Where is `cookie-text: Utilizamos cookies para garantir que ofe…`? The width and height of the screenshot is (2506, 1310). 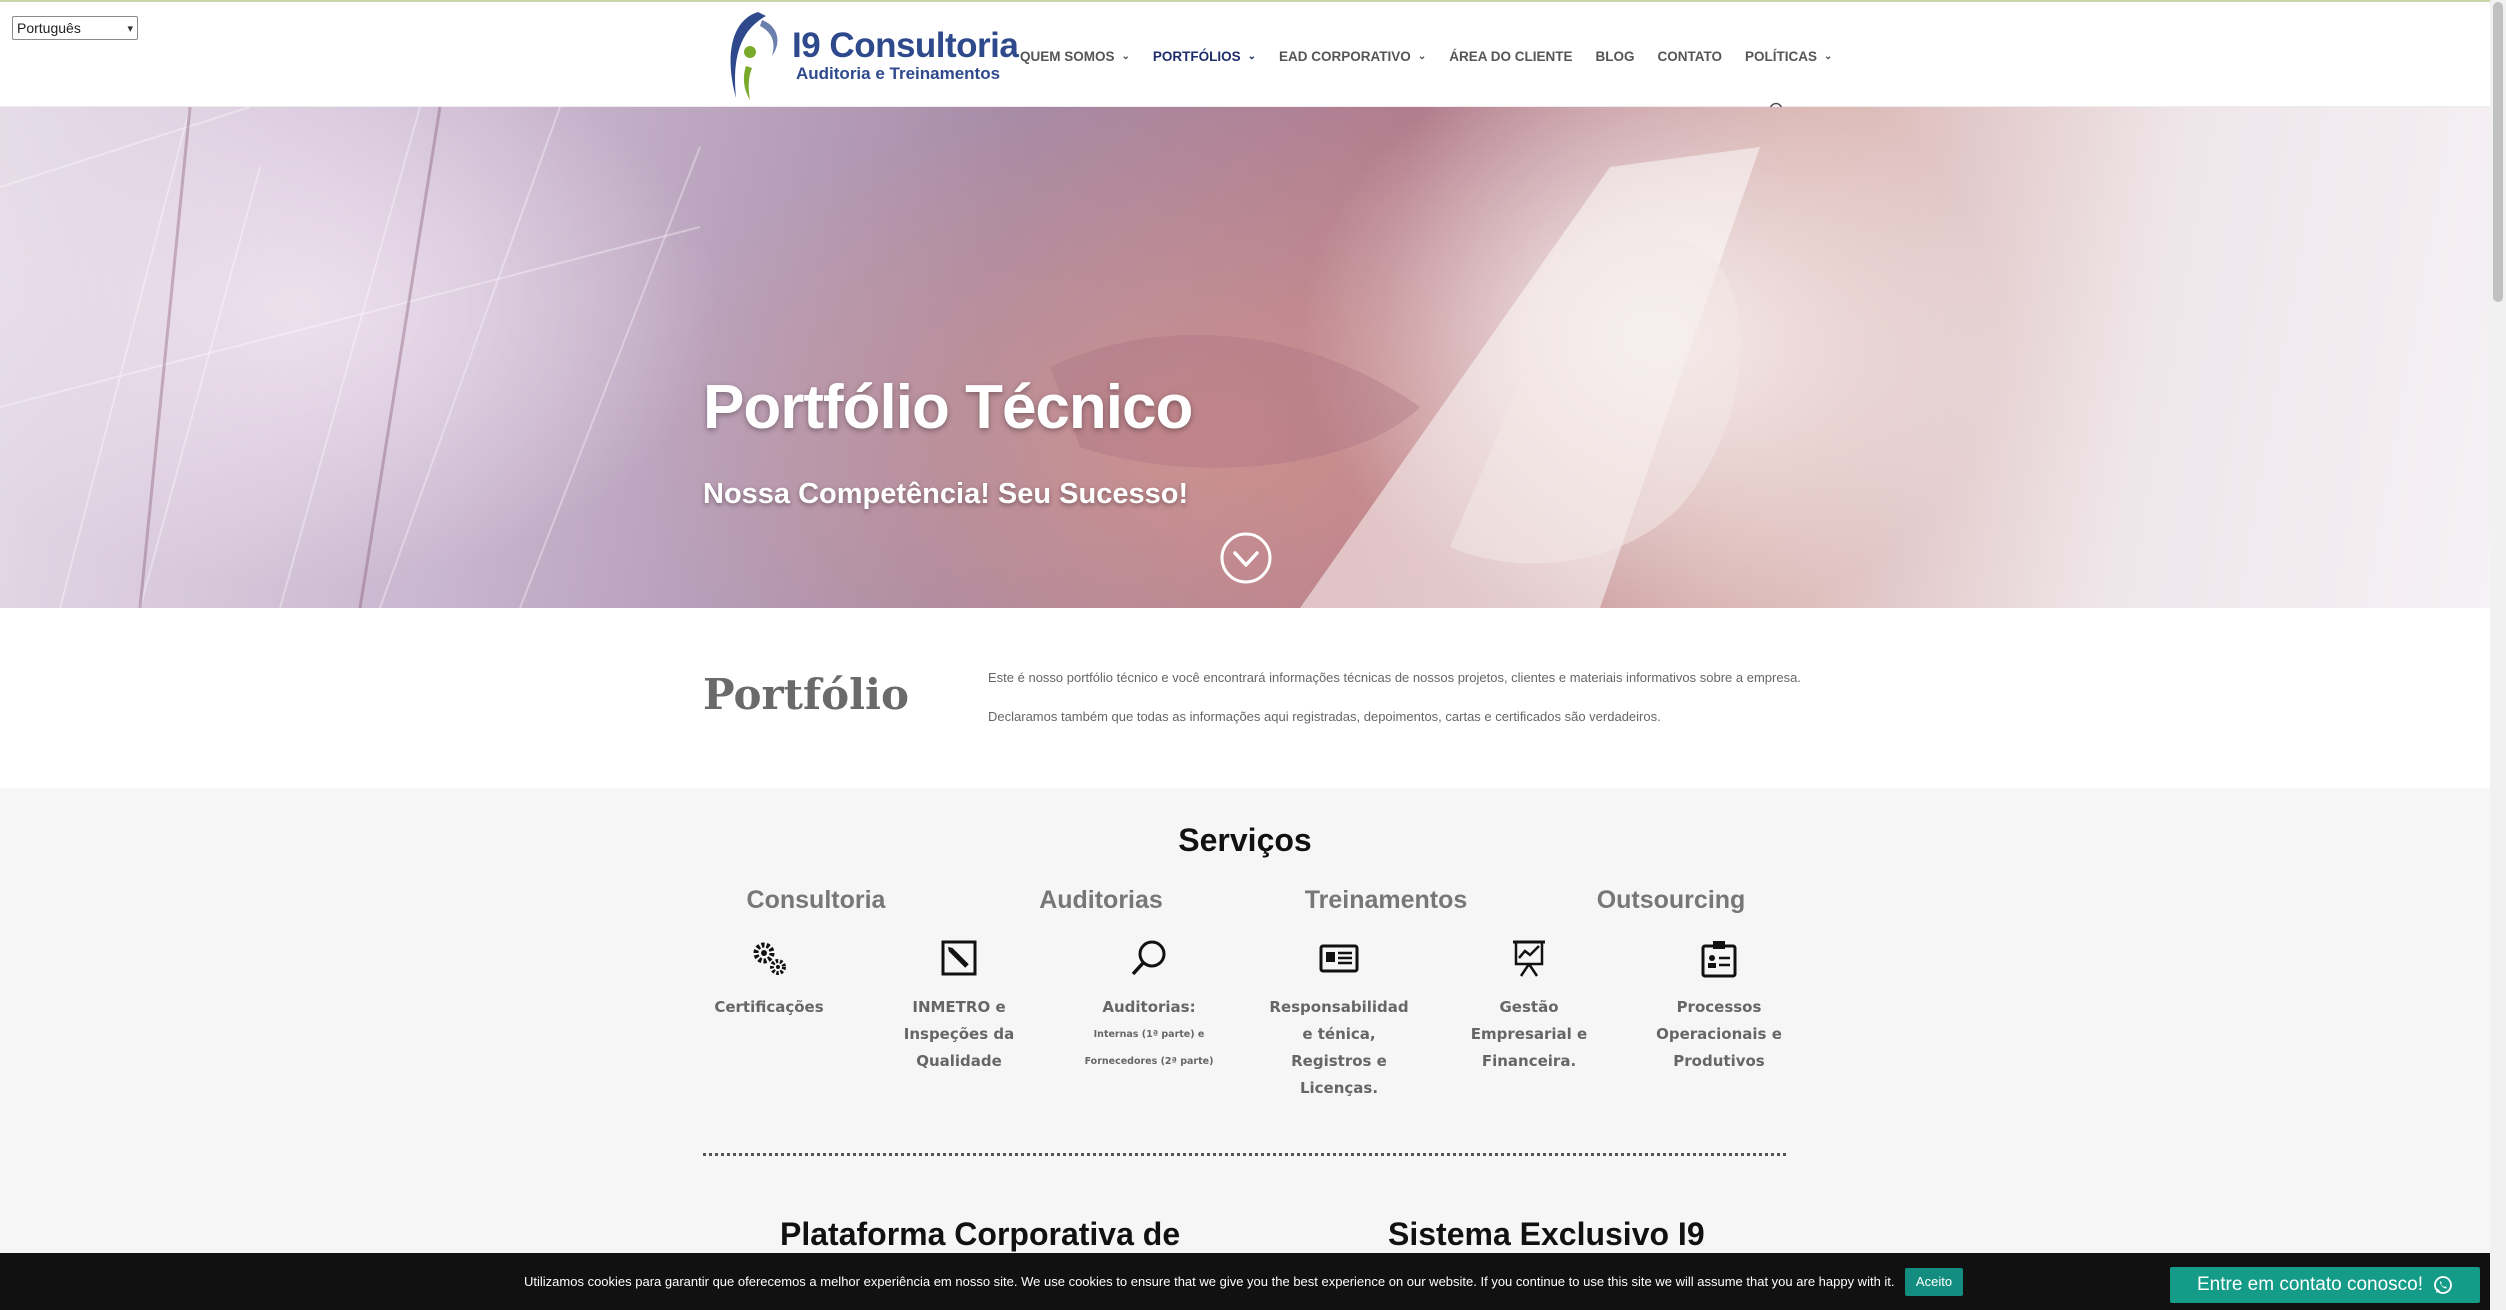 cookie-text: Utilizamos cookies para garantir que ofe… is located at coordinates (1209, 1281).